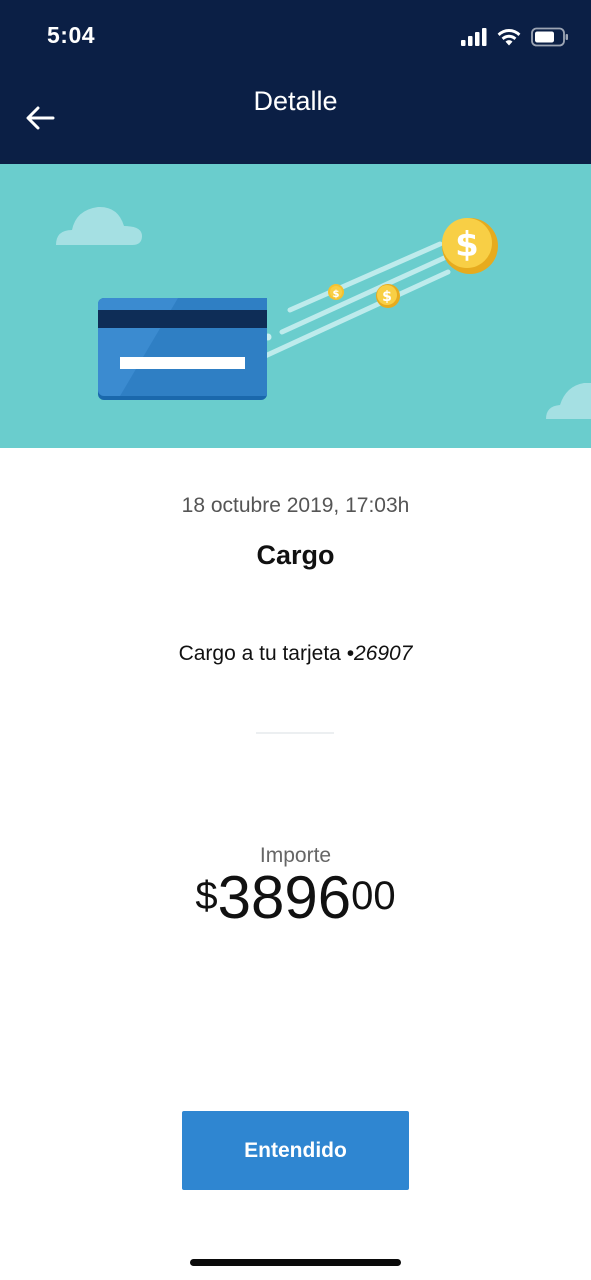 The height and width of the screenshot is (1280, 591). Describe the element at coordinates (549, 37) in the screenshot. I see `battery-icon` at that location.